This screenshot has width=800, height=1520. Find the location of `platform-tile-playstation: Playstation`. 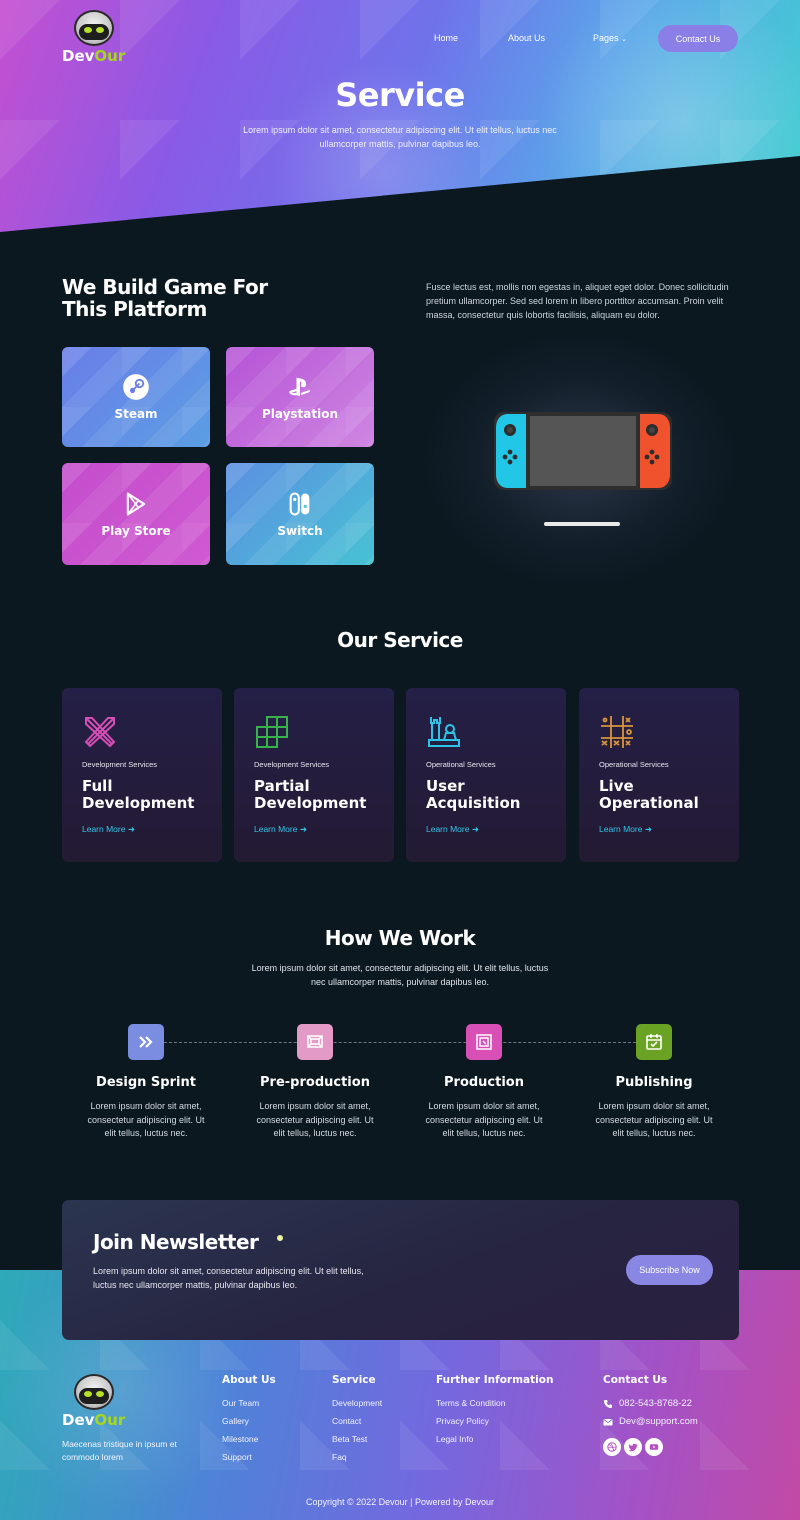

platform-tile-playstation: Playstation is located at coordinates (300, 397).